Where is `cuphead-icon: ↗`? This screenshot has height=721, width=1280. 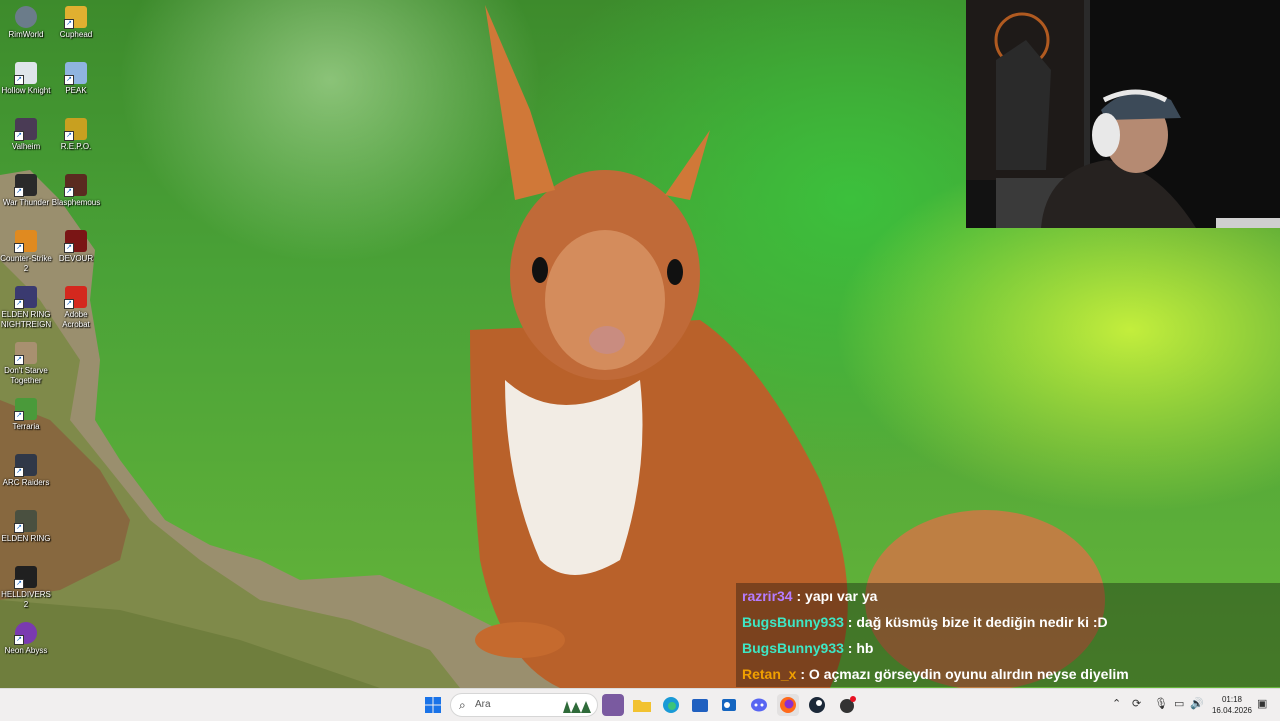 cuphead-icon: ↗ is located at coordinates (75, 17).